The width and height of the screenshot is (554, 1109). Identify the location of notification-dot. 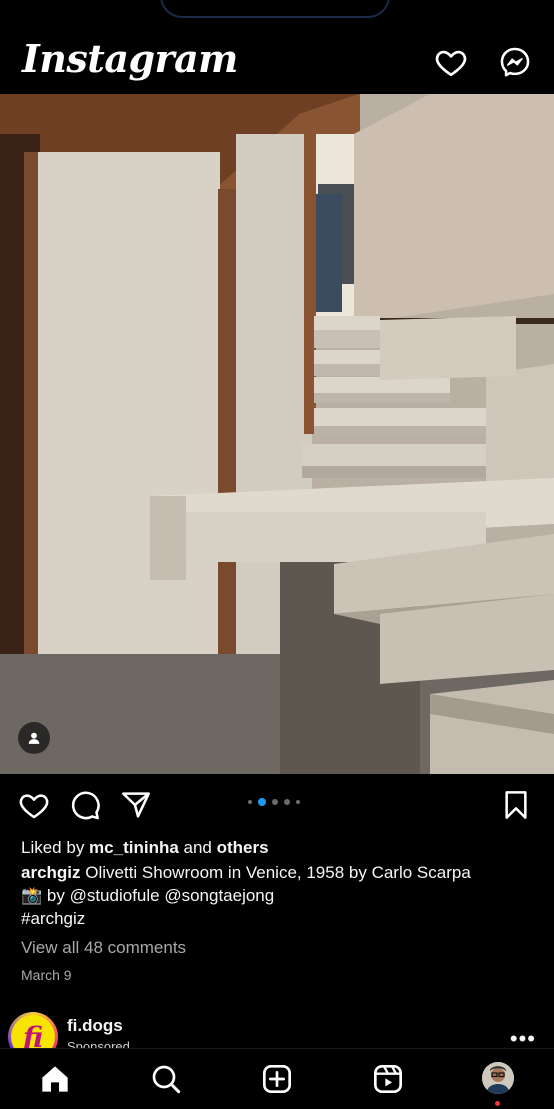
(497, 1103).